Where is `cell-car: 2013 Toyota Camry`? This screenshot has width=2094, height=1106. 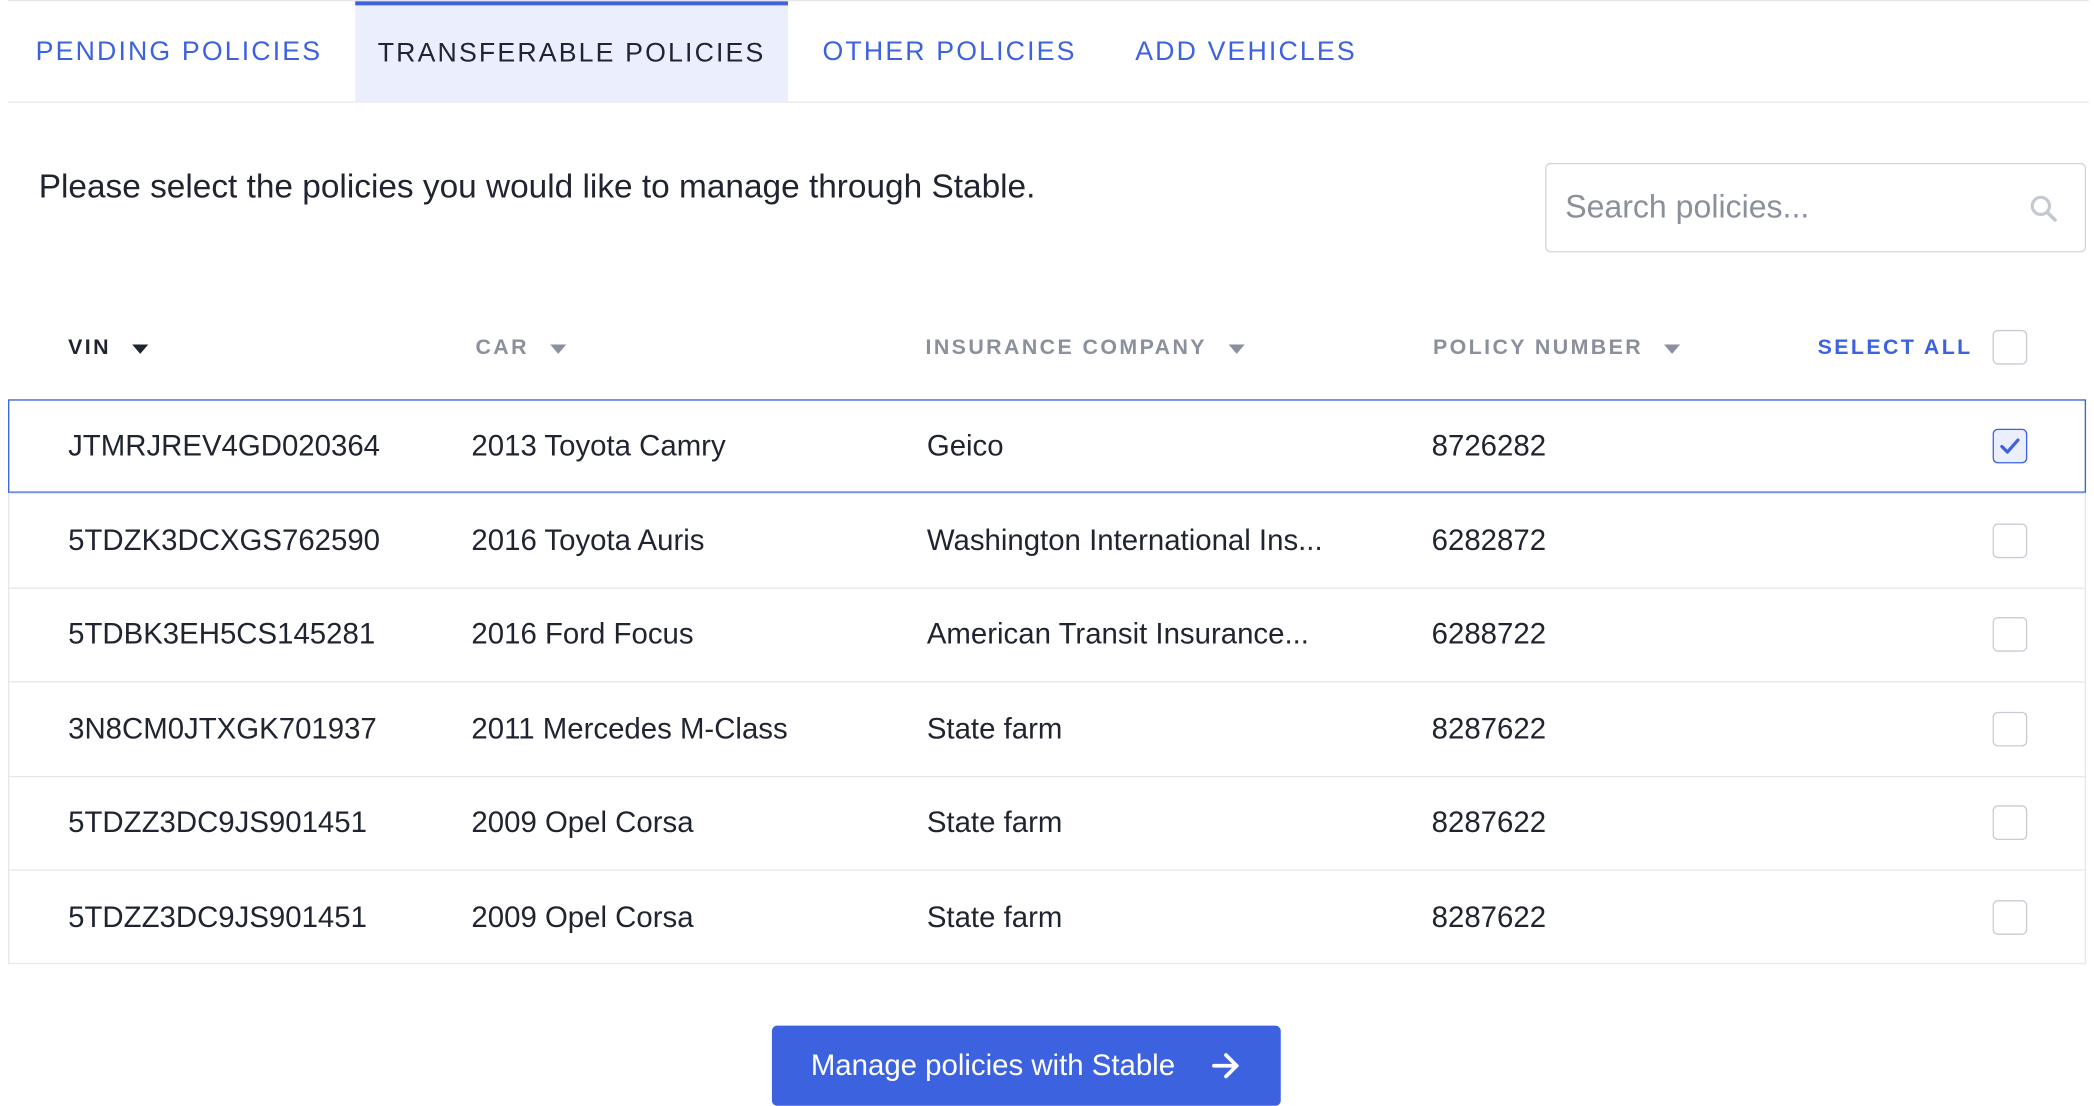
cell-car: 2013 Toyota Camry is located at coordinates (598, 445).